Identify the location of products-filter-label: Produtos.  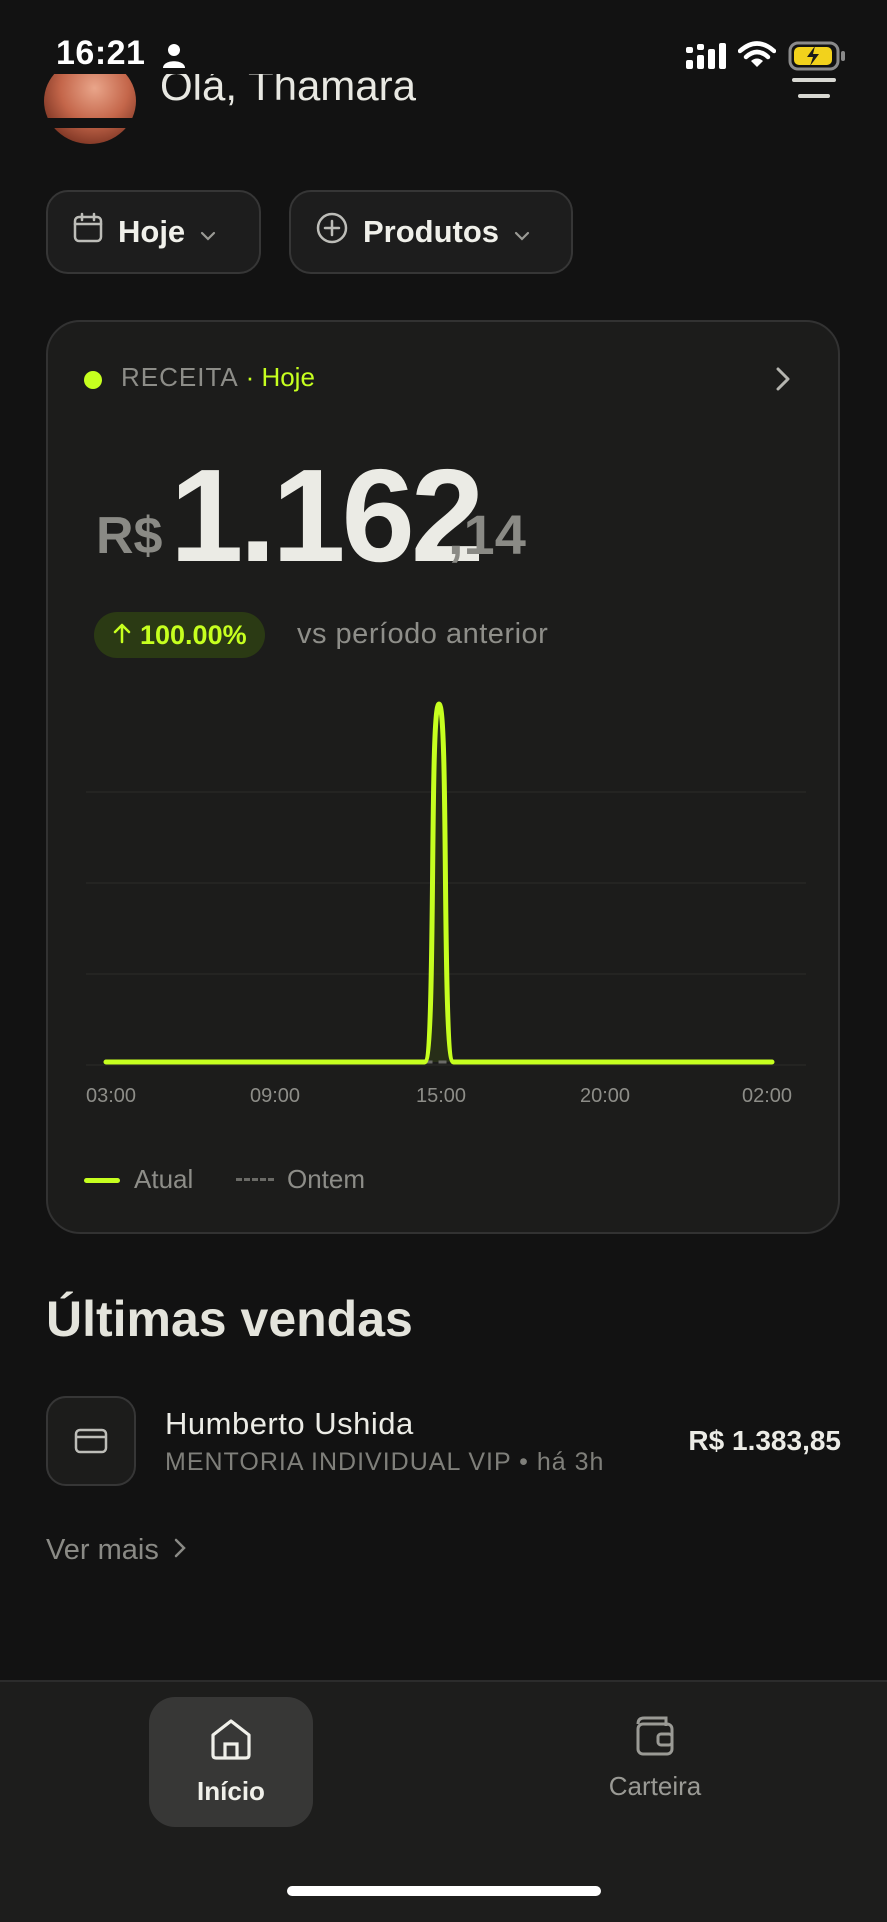
(431, 231).